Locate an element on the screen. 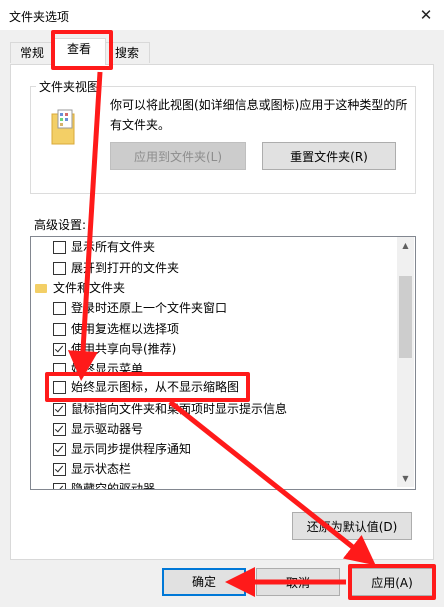 Image resolution: width=444 pixels, height=607 pixels. reset-folders-button: 重置文件夹(R) is located at coordinates (329, 156).